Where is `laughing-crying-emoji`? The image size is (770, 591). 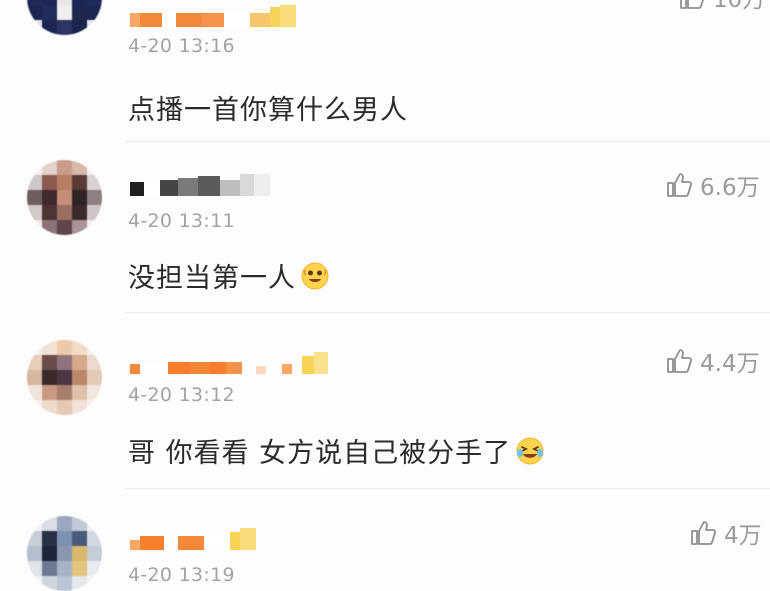
laughing-crying-emoji is located at coordinates (530, 451).